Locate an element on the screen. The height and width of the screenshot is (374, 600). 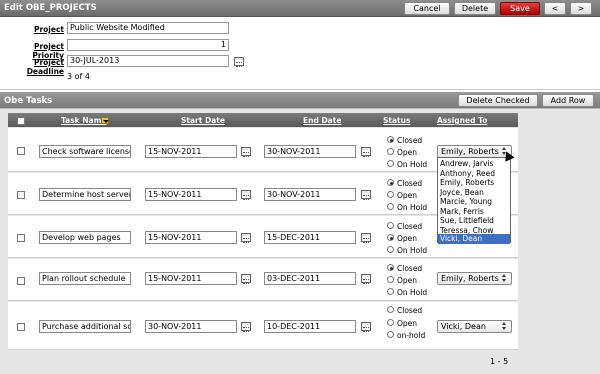
select-all-checkbox is located at coordinates (21, 121).